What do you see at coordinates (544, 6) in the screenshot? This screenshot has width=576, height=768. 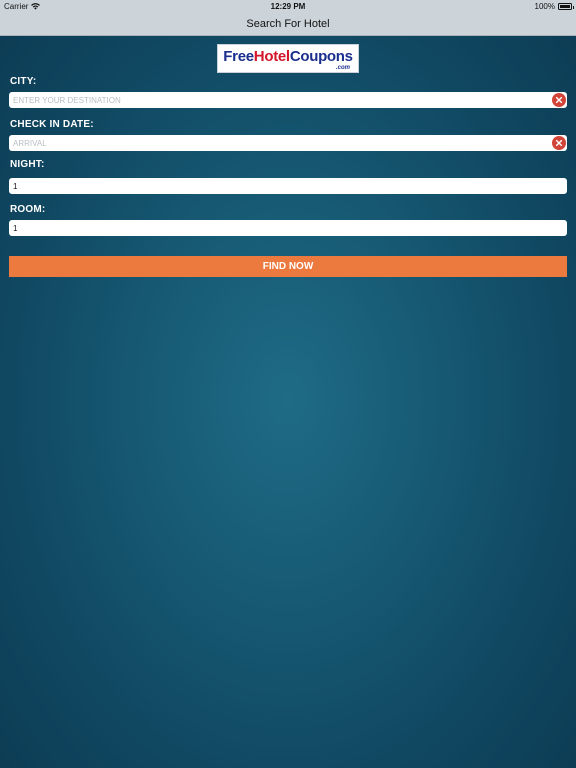 I see `battery-percent: 100%` at bounding box center [544, 6].